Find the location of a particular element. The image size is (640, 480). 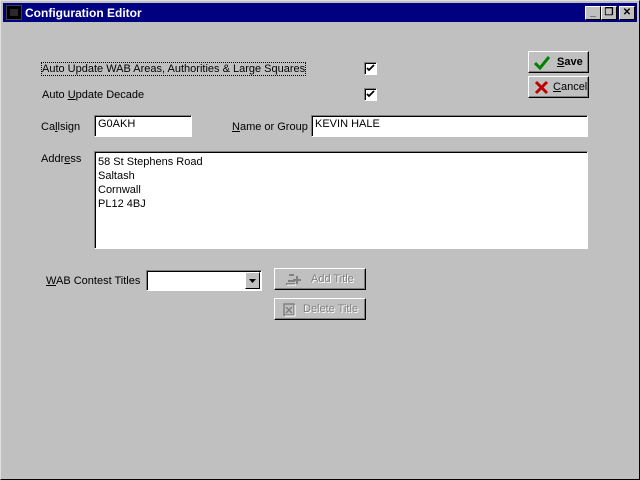

auto-update-decade-checkbox is located at coordinates (370, 94).